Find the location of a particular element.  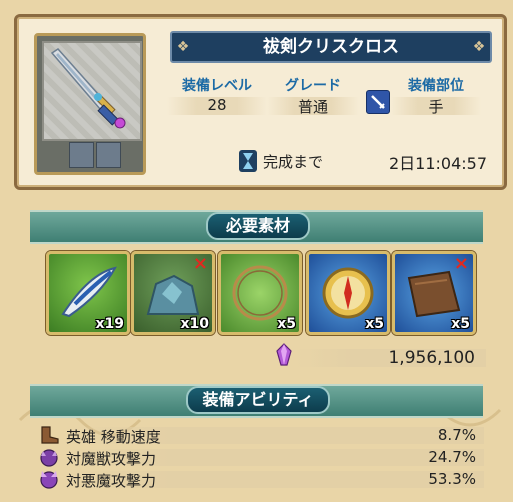

cost-value: 1,956,100 is located at coordinates (431, 358).